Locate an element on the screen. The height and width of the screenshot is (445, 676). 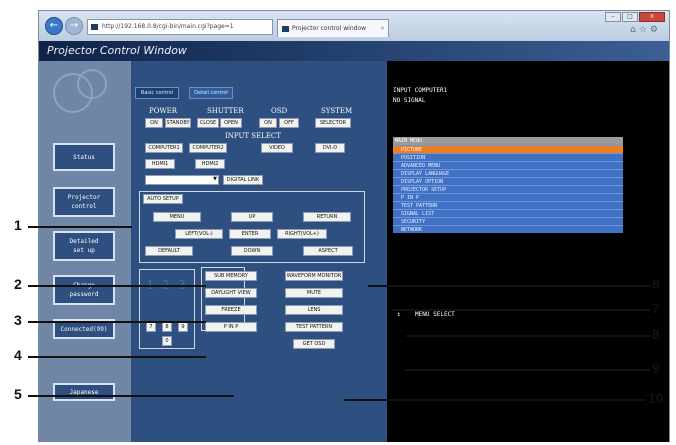
keypad-9-button: 9 is located at coordinates (183, 327).